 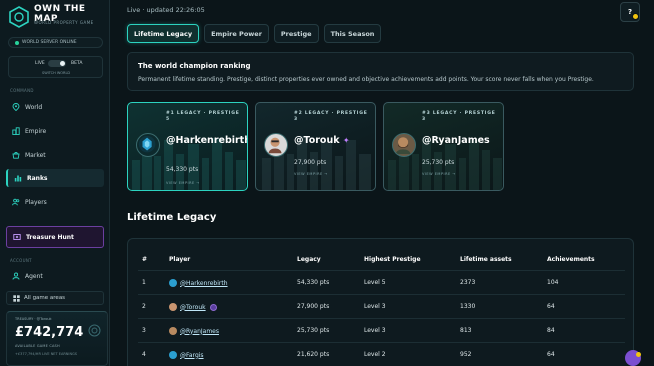 I want to click on treasure-map-icon, so click(x=17, y=237).